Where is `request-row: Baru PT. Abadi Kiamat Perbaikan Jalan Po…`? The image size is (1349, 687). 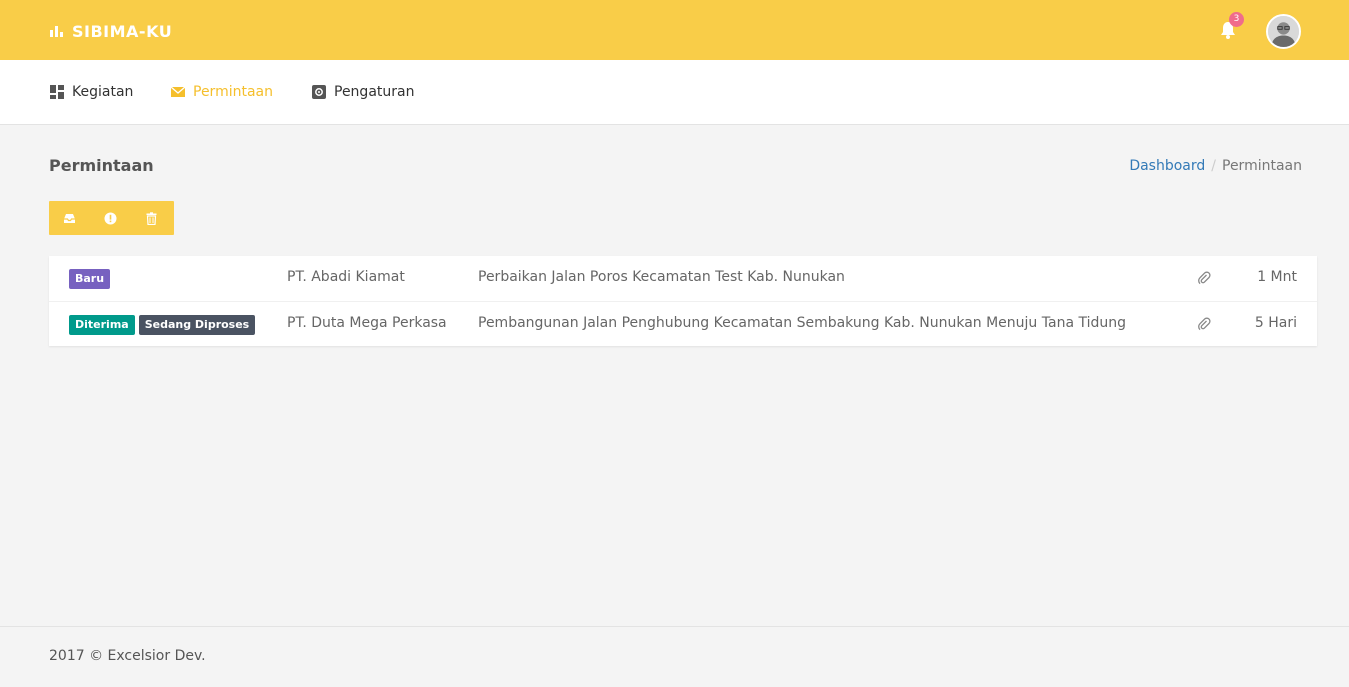 request-row: Baru PT. Abadi Kiamat Perbaikan Jalan Po… is located at coordinates (683, 278).